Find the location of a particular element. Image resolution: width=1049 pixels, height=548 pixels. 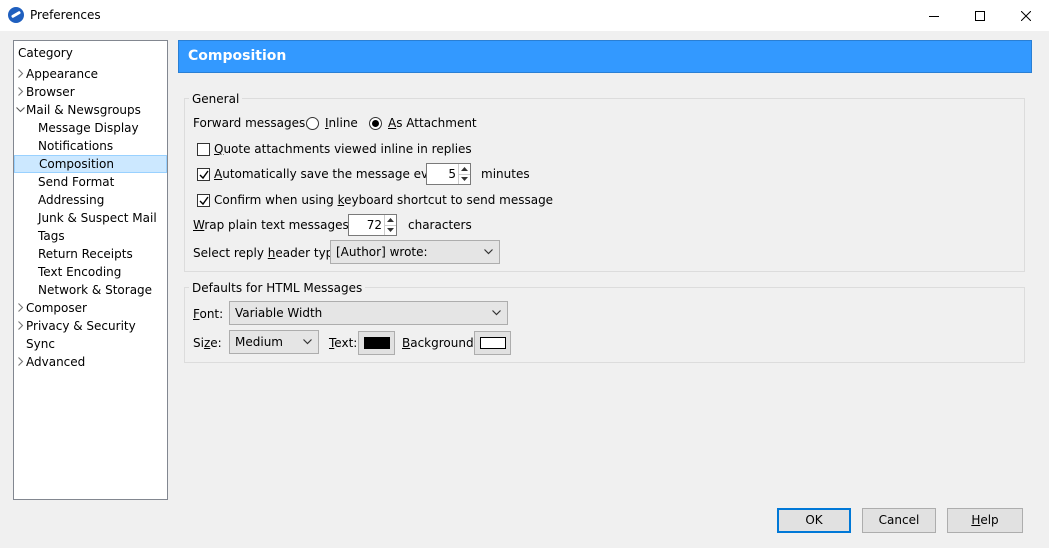

wrap-characters-value: 72 is located at coordinates (374, 225).